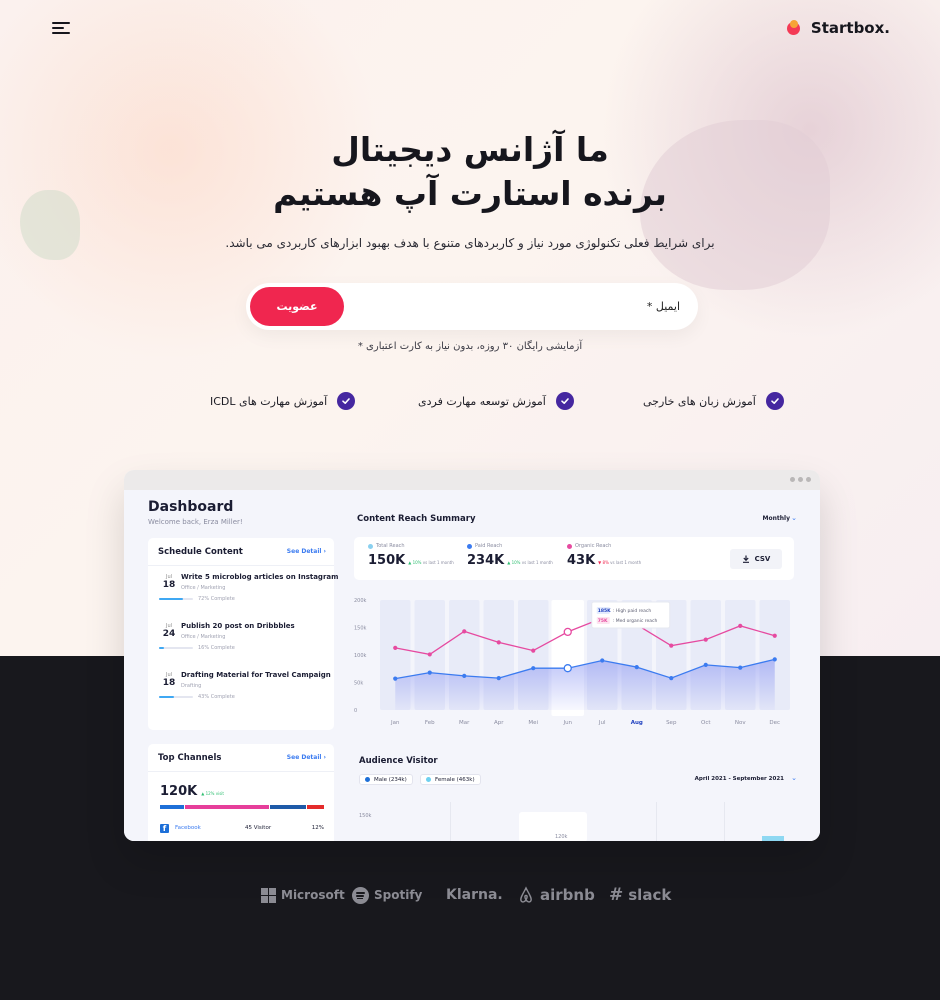 This screenshot has width=940, height=1000. I want to click on x-tick-label: Aug, so click(637, 723).